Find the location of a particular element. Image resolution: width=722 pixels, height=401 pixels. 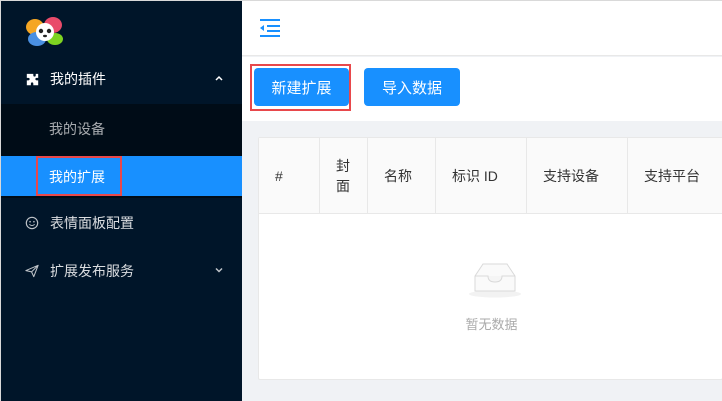

menu-emoji-panel-label: 表情面板配置 is located at coordinates (92, 223).